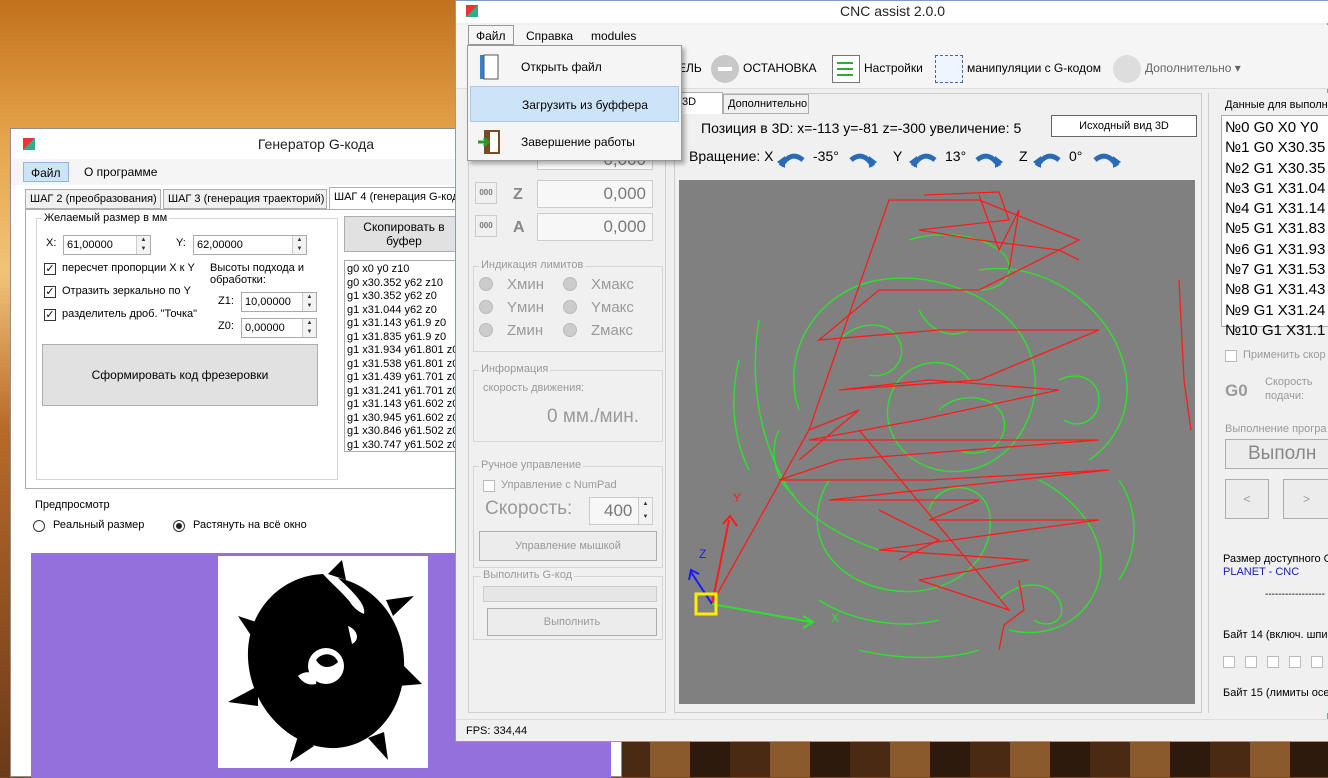 This screenshot has height=778, width=1328. What do you see at coordinates (574, 104) in the screenshot?
I see `menu-load-from-buffer: Загрузить из буффера` at bounding box center [574, 104].